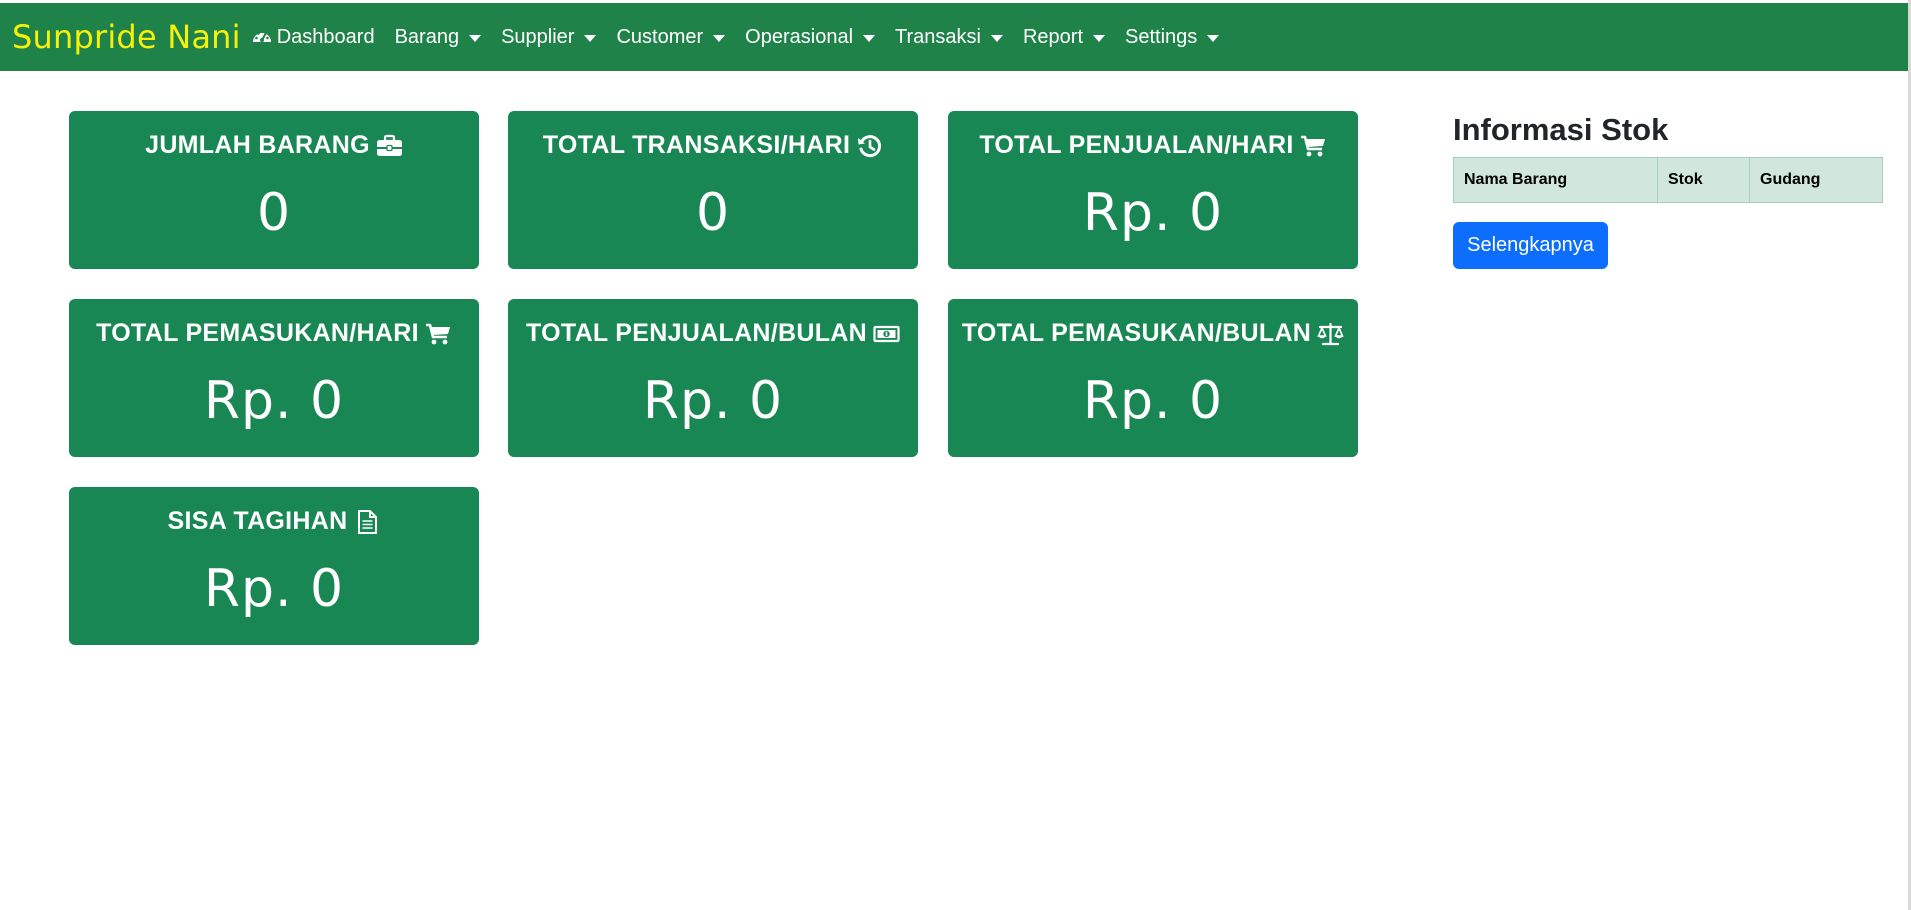 The width and height of the screenshot is (1911, 910). I want to click on nav-operasional-label: Operasional, so click(799, 36).